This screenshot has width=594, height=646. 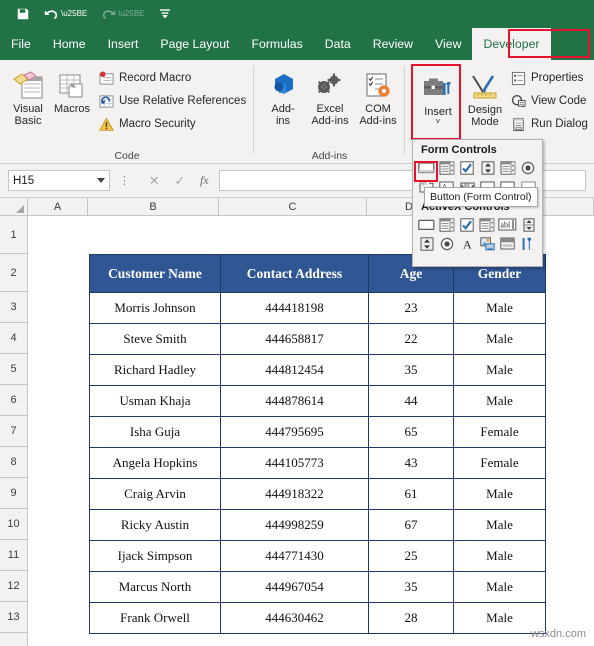 I want to click on cell-contact-address: 444795695, so click(x=294, y=432).